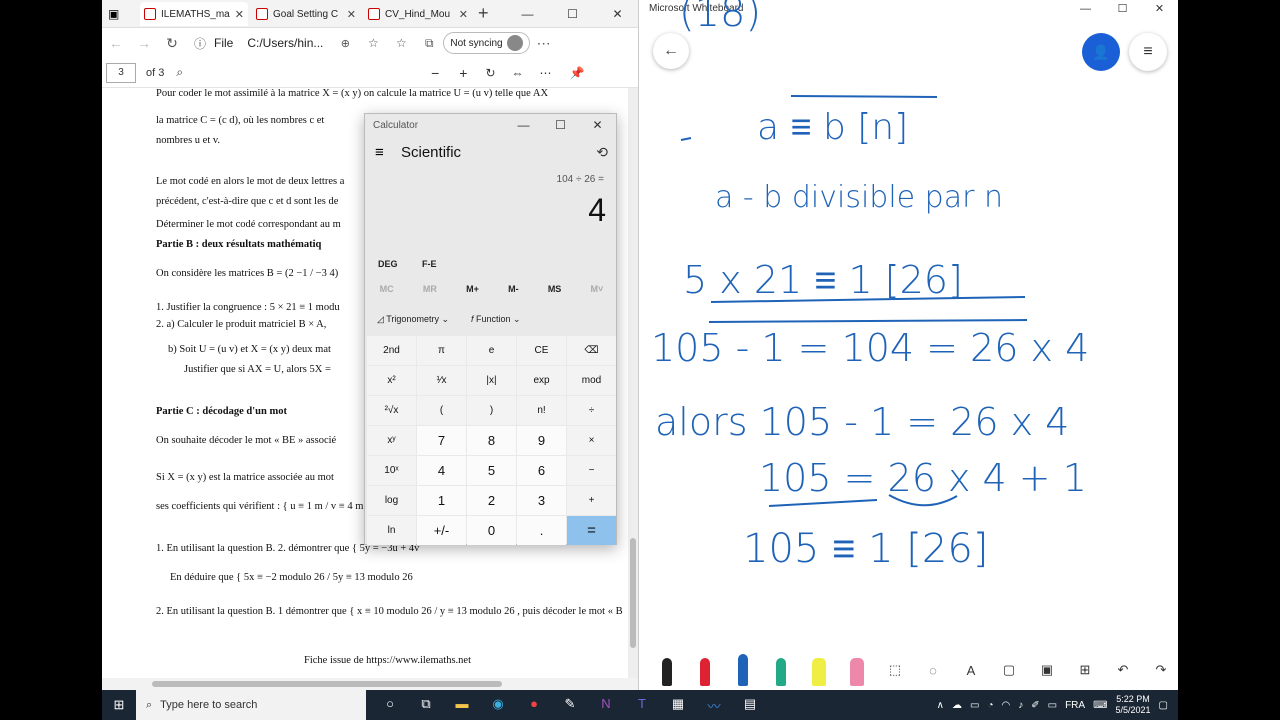 This screenshot has width=1280, height=720. I want to click on key-equals: =, so click(591, 530).